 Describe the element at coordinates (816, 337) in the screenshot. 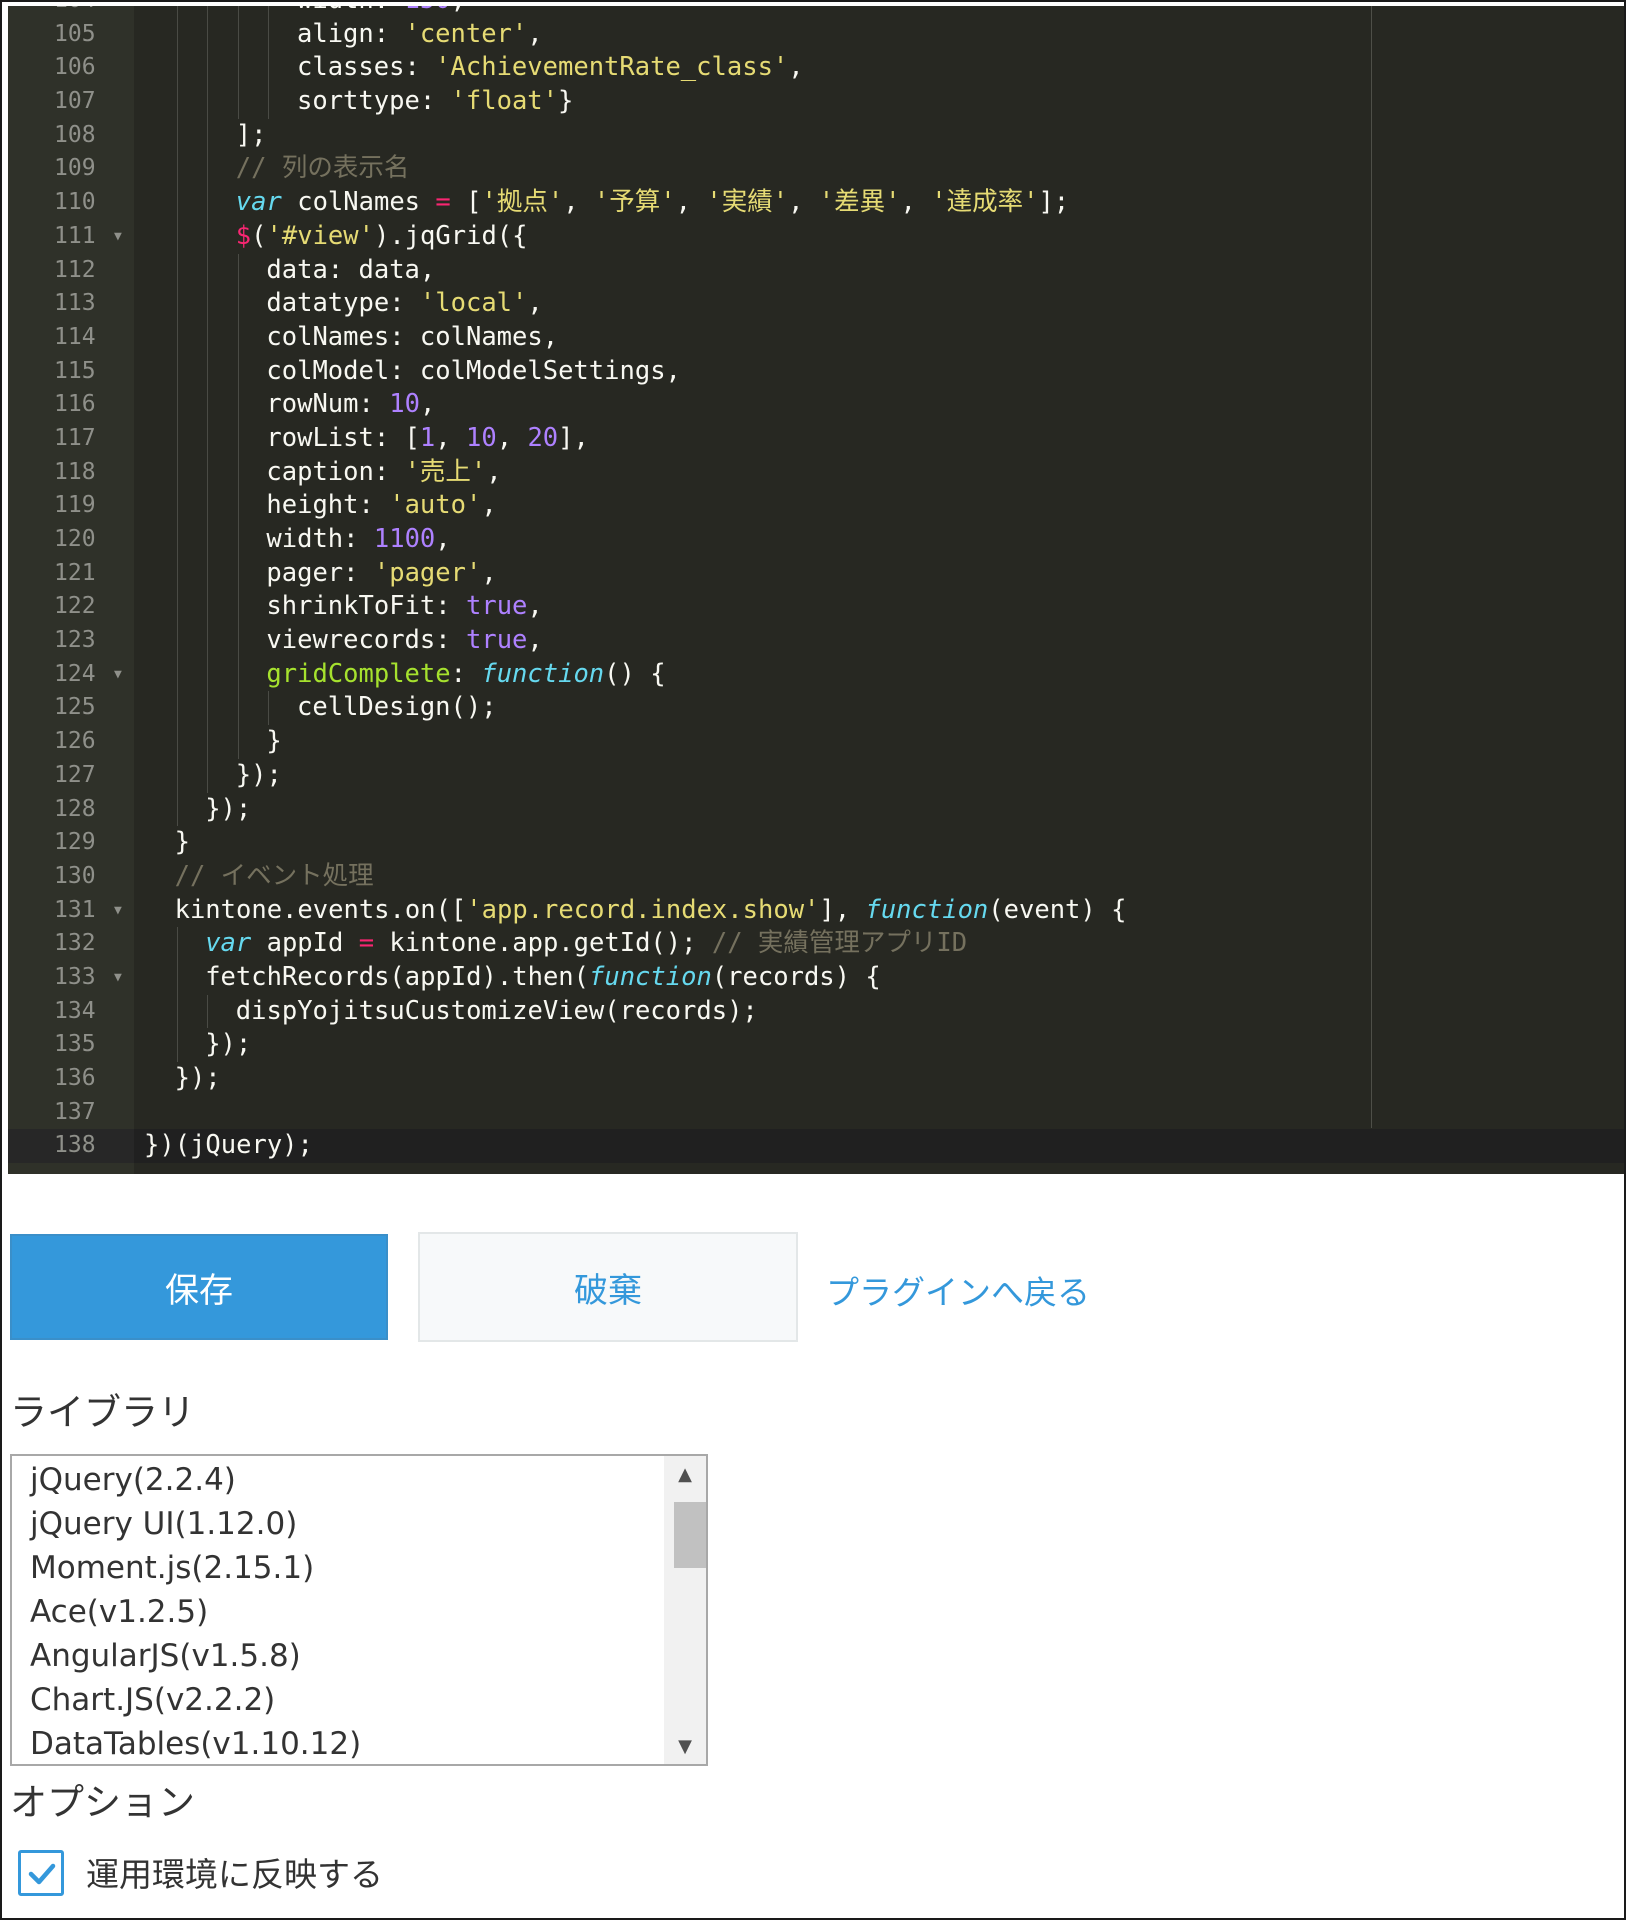

I see `code-line: 114 colNames: colNames,` at that location.